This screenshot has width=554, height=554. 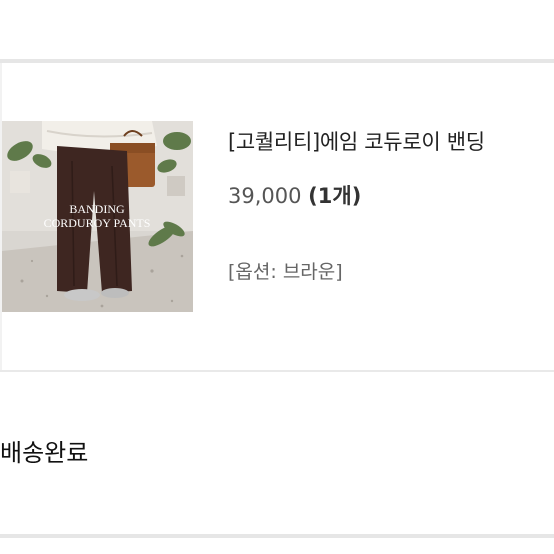 I want to click on product-photo-image: BANDING CORDUROY PANTS, so click(x=97, y=216).